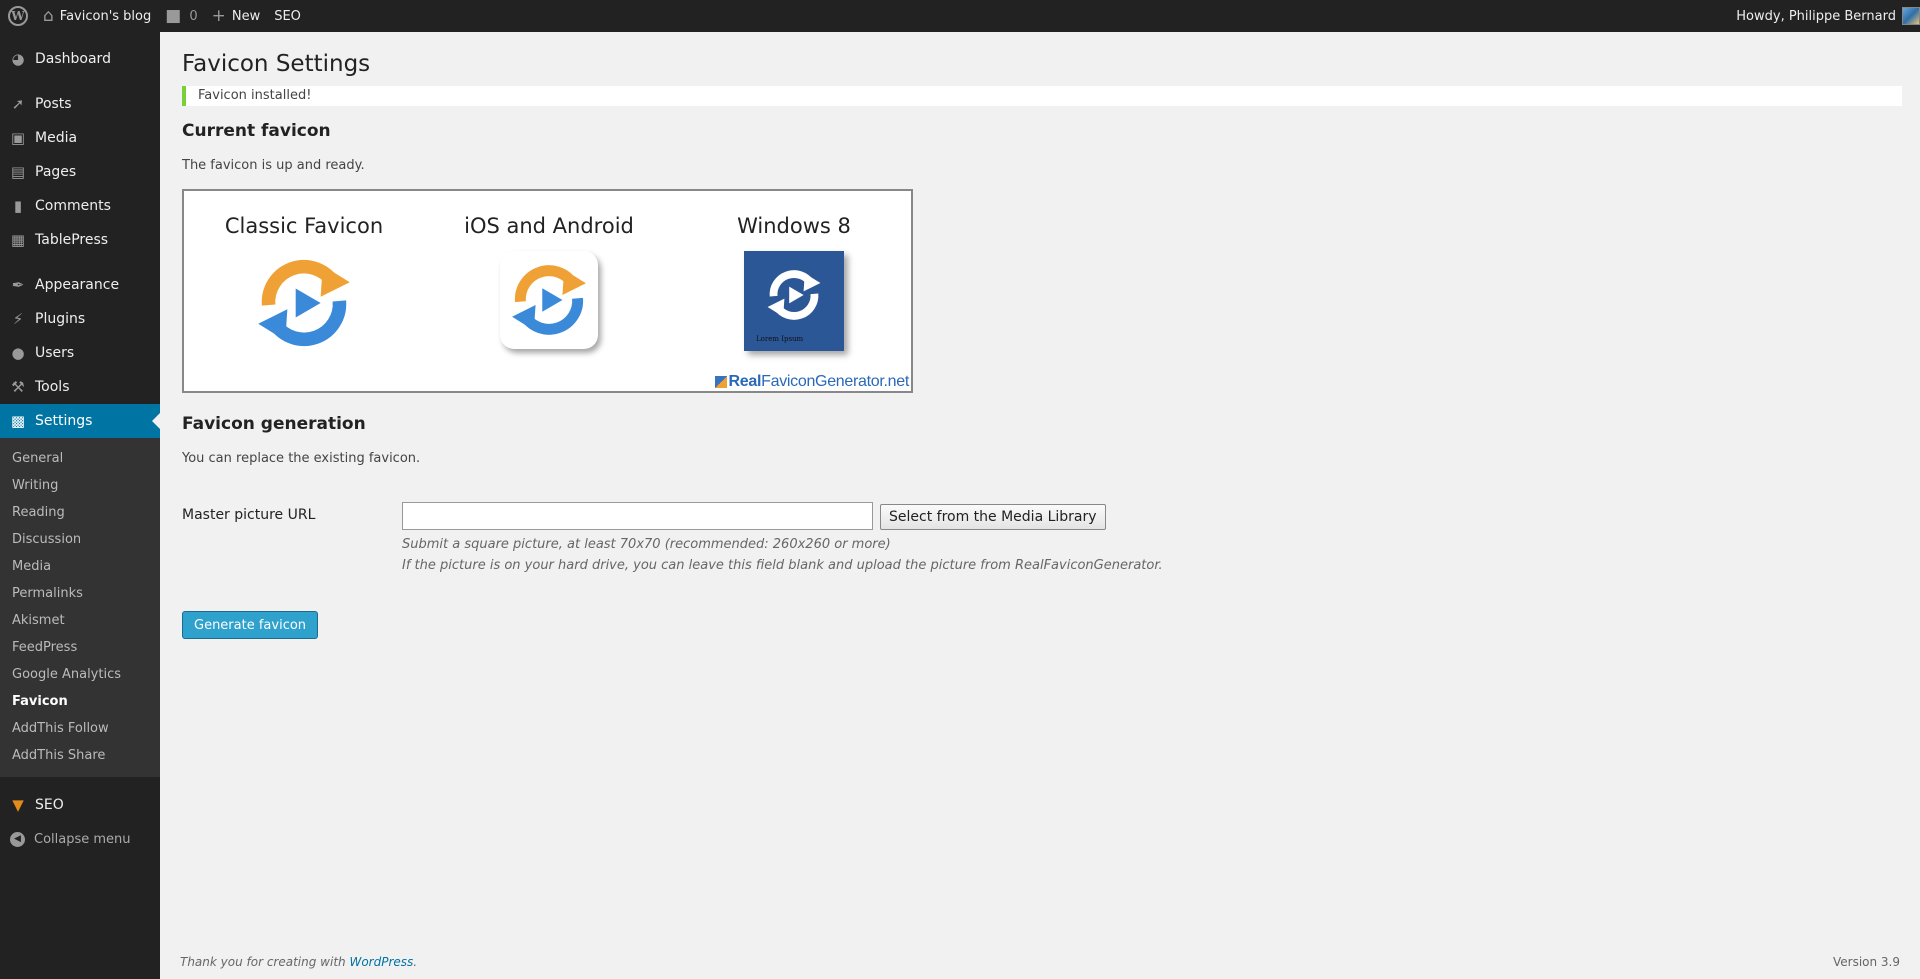 The width and height of the screenshot is (1920, 979). What do you see at coordinates (173, 15) in the screenshot?
I see `comment-bubble-icon: ■` at bounding box center [173, 15].